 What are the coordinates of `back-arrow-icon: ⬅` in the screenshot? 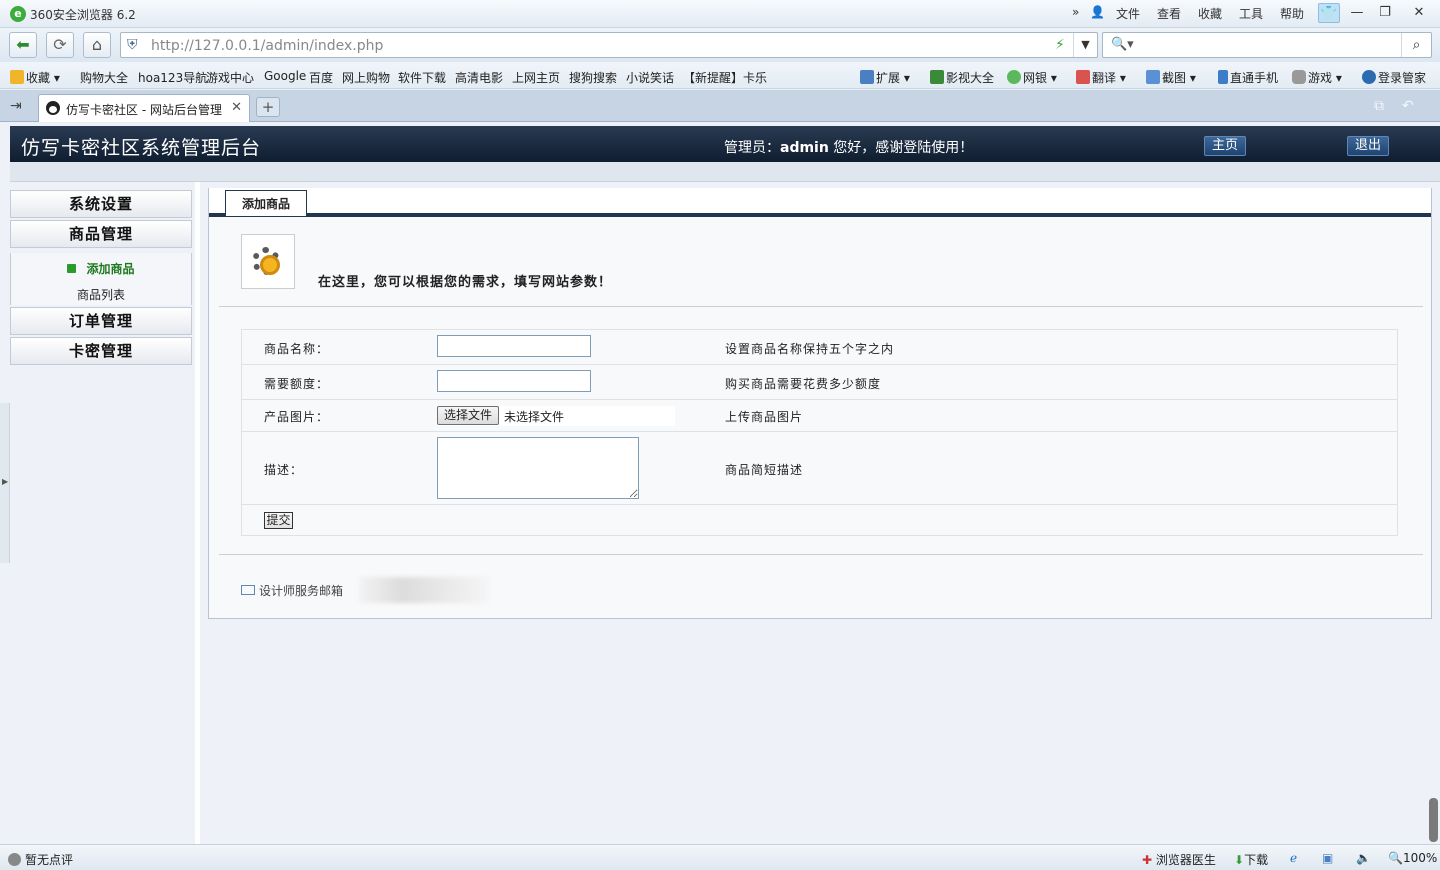 It's located at (23, 44).